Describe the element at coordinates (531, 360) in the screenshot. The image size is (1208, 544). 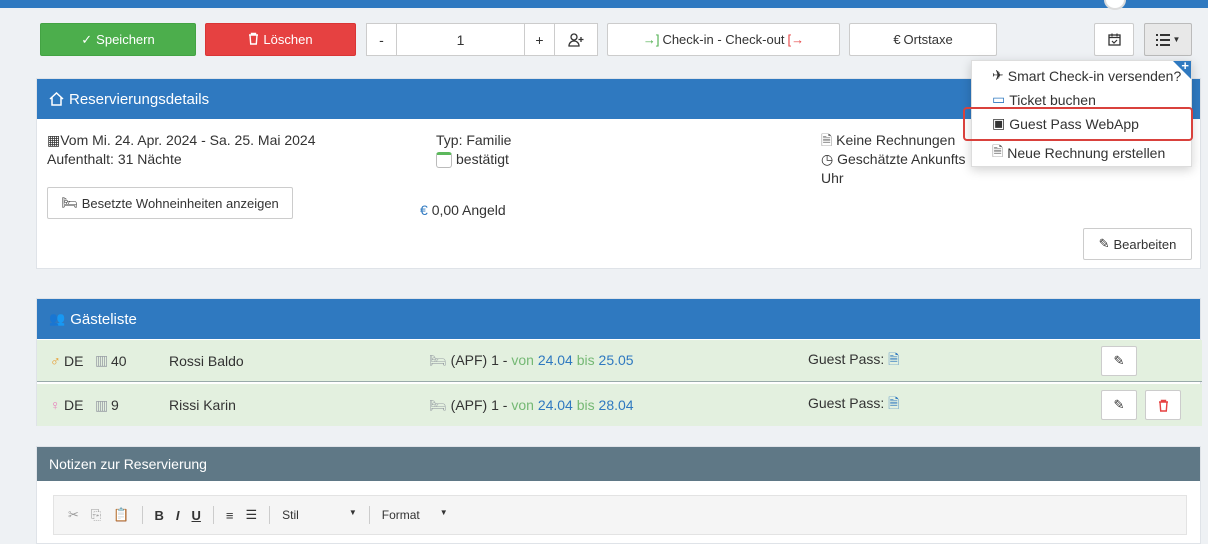
I see `guest-unit: 🛏 (APF) 1 - von 24.04 bis 25.05` at that location.